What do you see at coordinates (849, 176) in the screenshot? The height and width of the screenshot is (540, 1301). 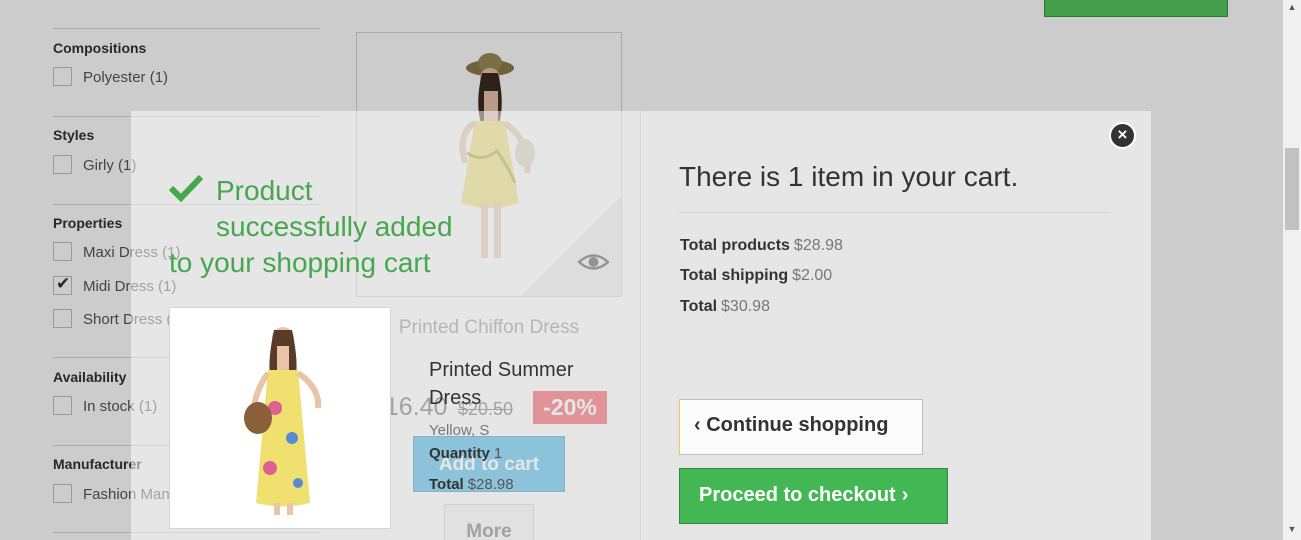 I see `cart-heading: There is 1 item in your cart.` at bounding box center [849, 176].